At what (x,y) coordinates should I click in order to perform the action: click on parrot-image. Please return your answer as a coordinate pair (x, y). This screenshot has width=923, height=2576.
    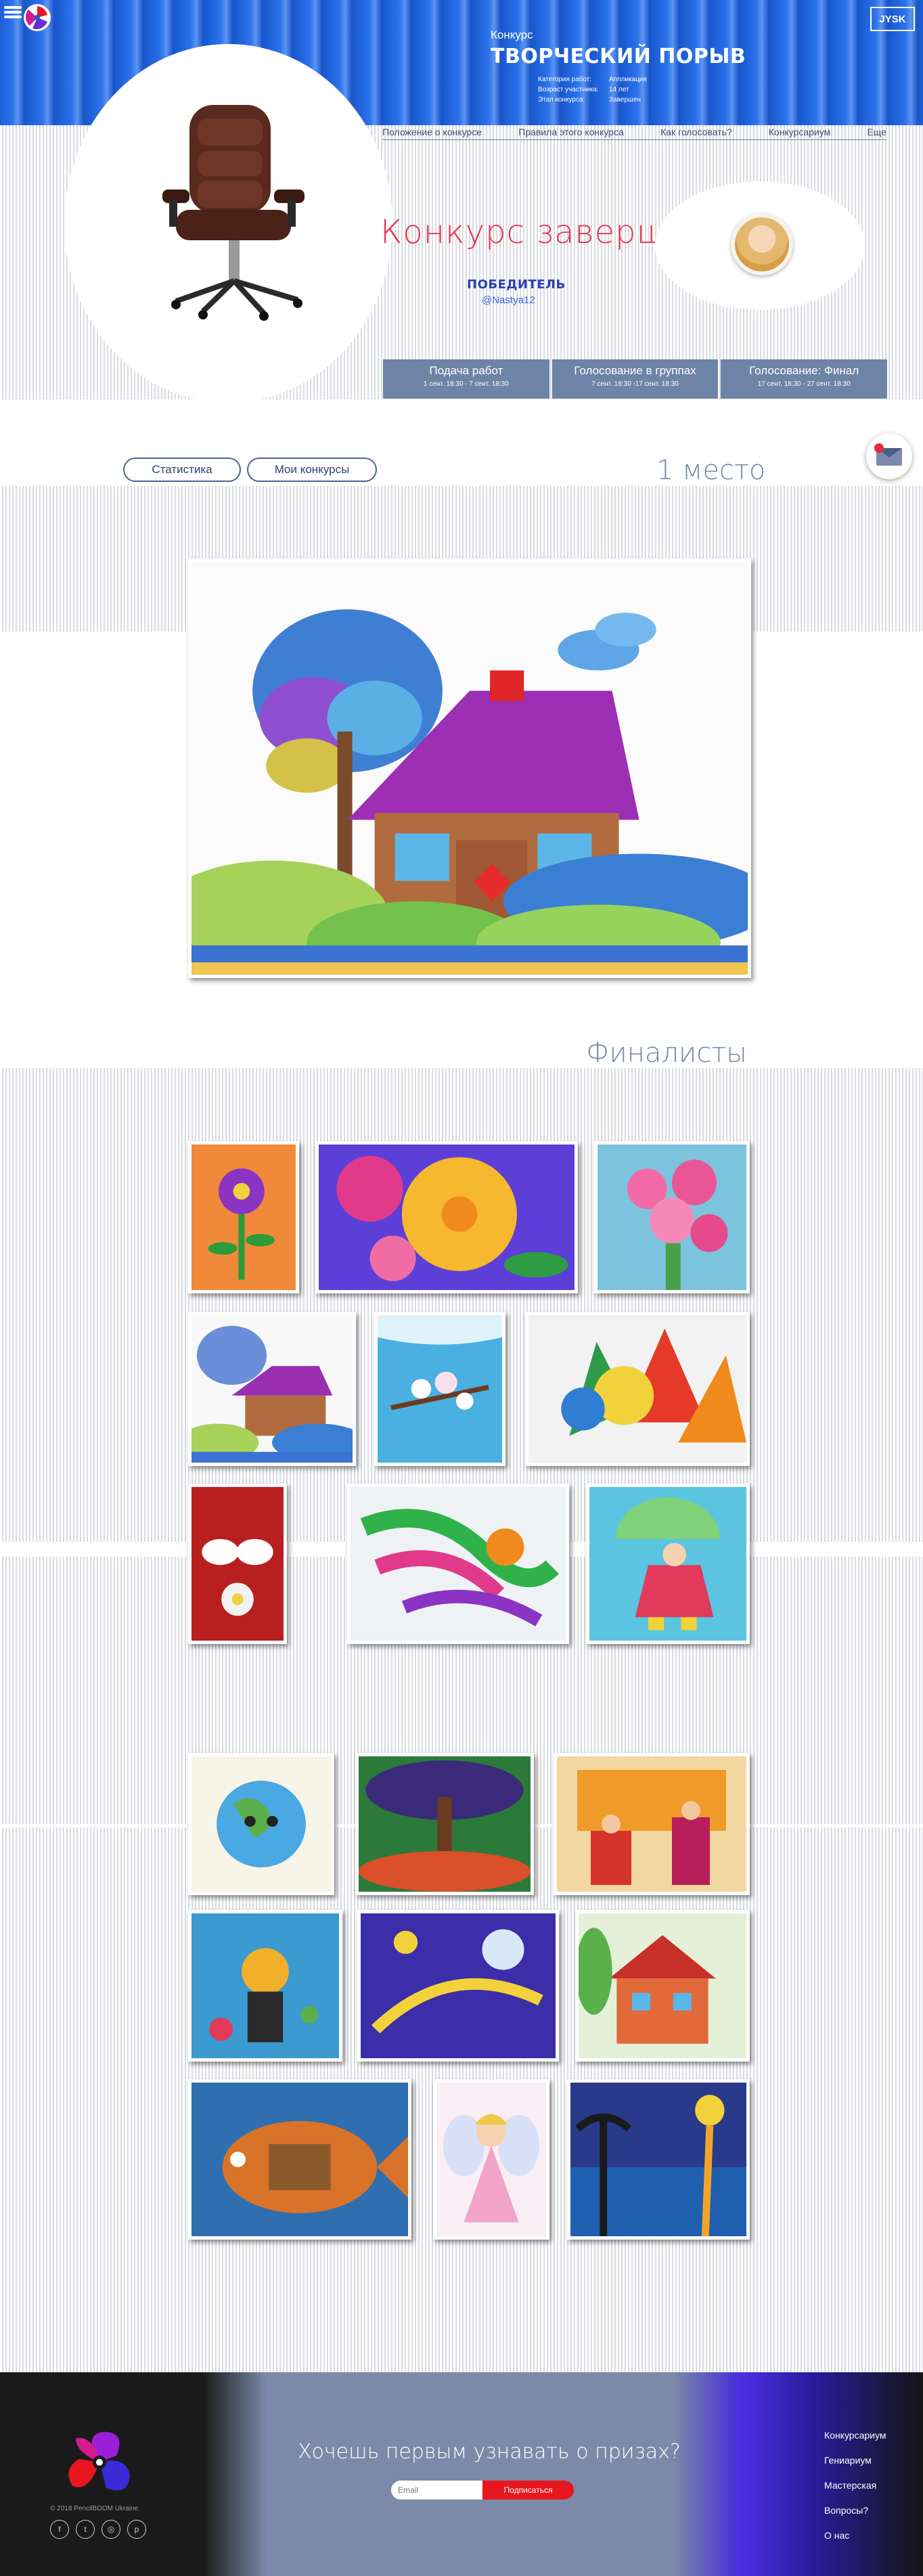
    Looking at the image, I should click on (458, 1564).